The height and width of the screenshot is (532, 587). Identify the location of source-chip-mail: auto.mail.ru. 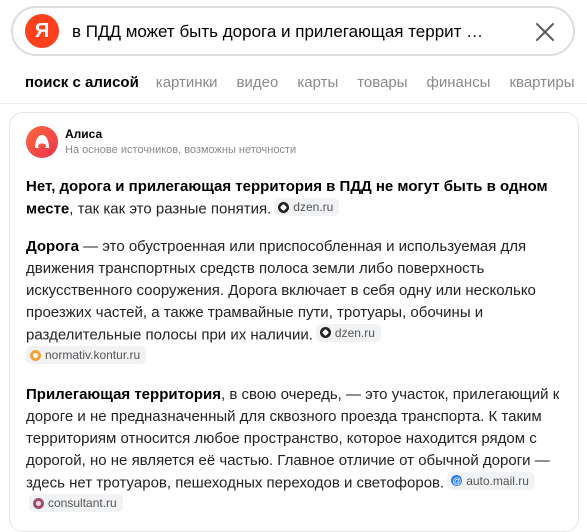
(491, 480).